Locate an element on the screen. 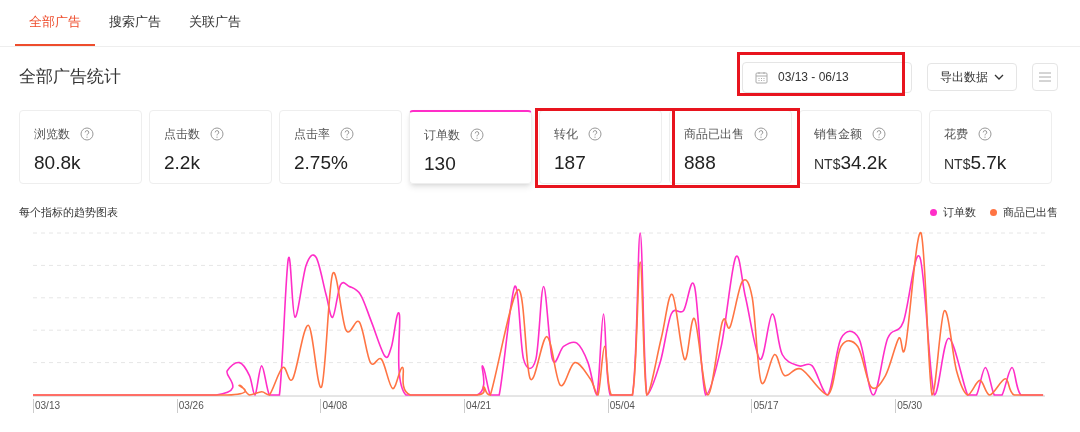 This screenshot has width=1080, height=432. metric-label: 花费 is located at coordinates (956, 134).